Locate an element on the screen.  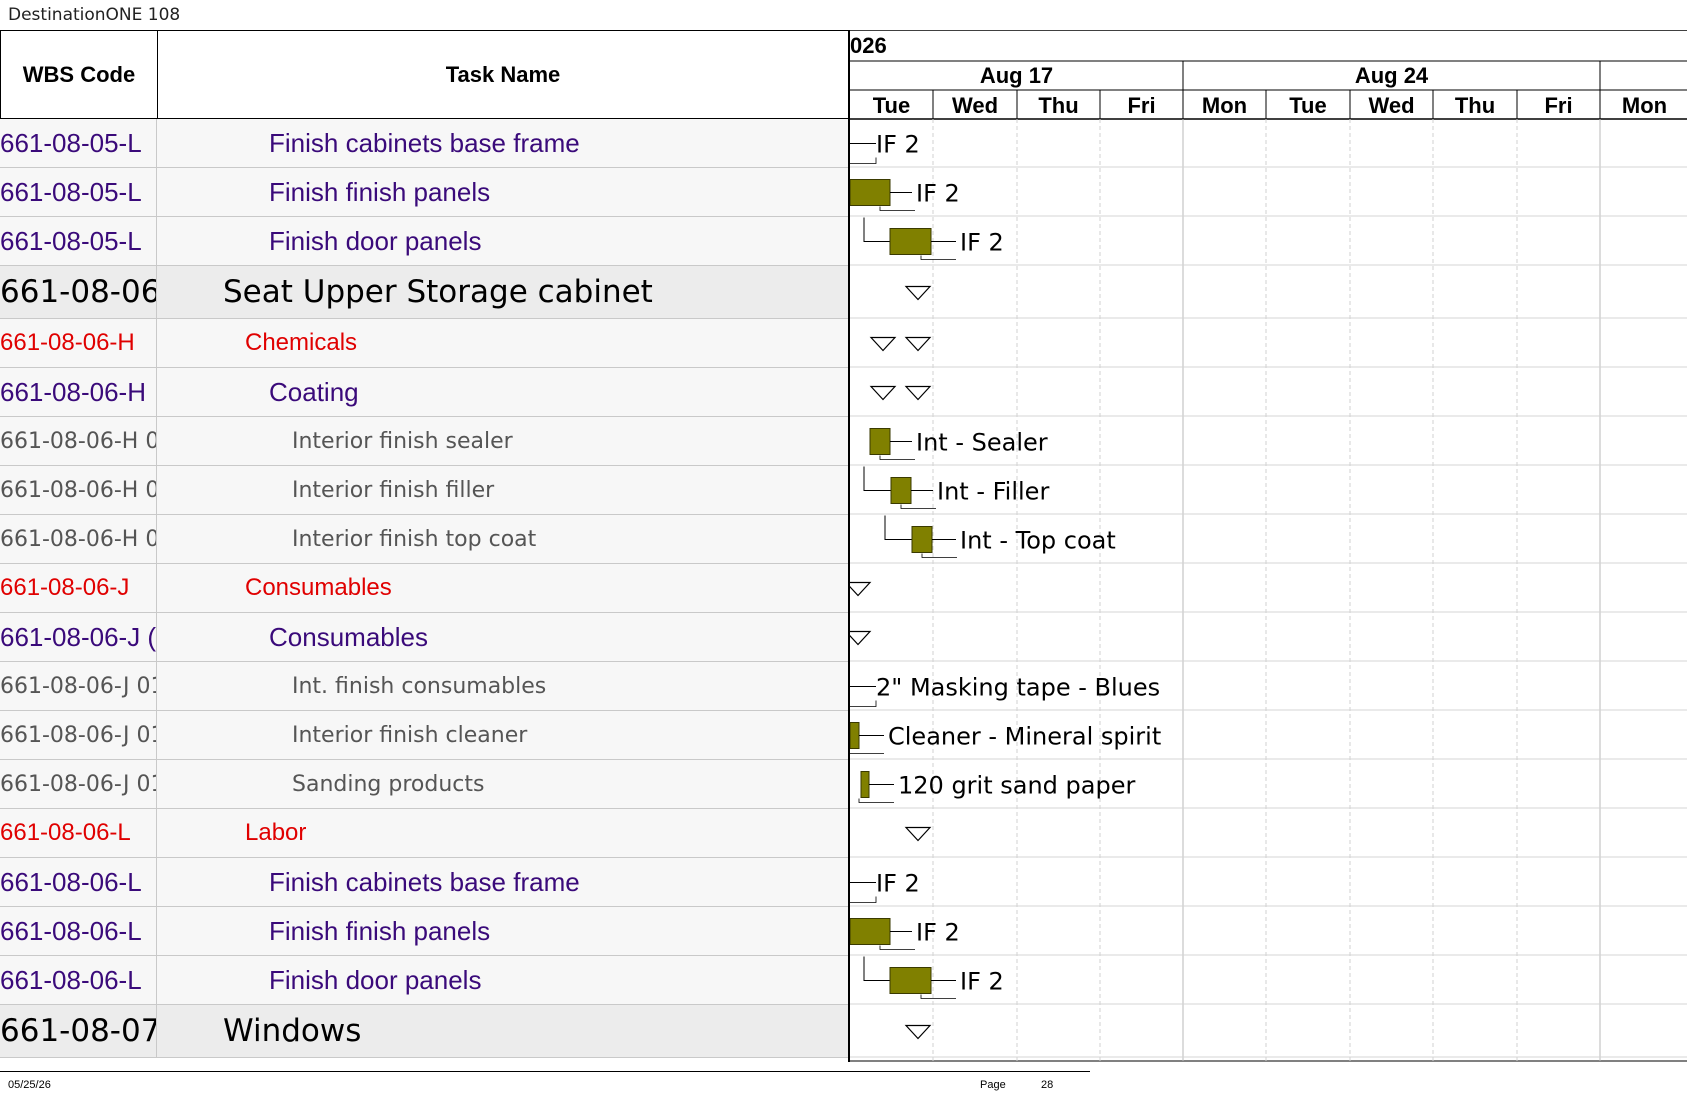
task-name-cell: Sanding products is located at coordinates (388, 784).